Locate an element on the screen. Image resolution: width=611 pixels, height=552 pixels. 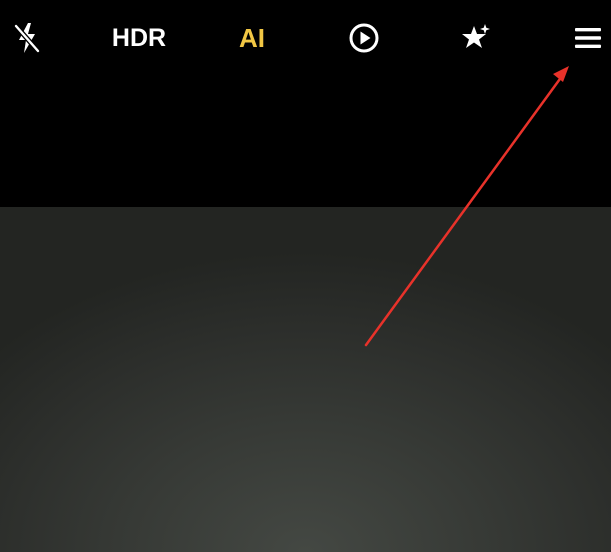
camera-top-toolbar: HDR AI is located at coordinates (305, 38).